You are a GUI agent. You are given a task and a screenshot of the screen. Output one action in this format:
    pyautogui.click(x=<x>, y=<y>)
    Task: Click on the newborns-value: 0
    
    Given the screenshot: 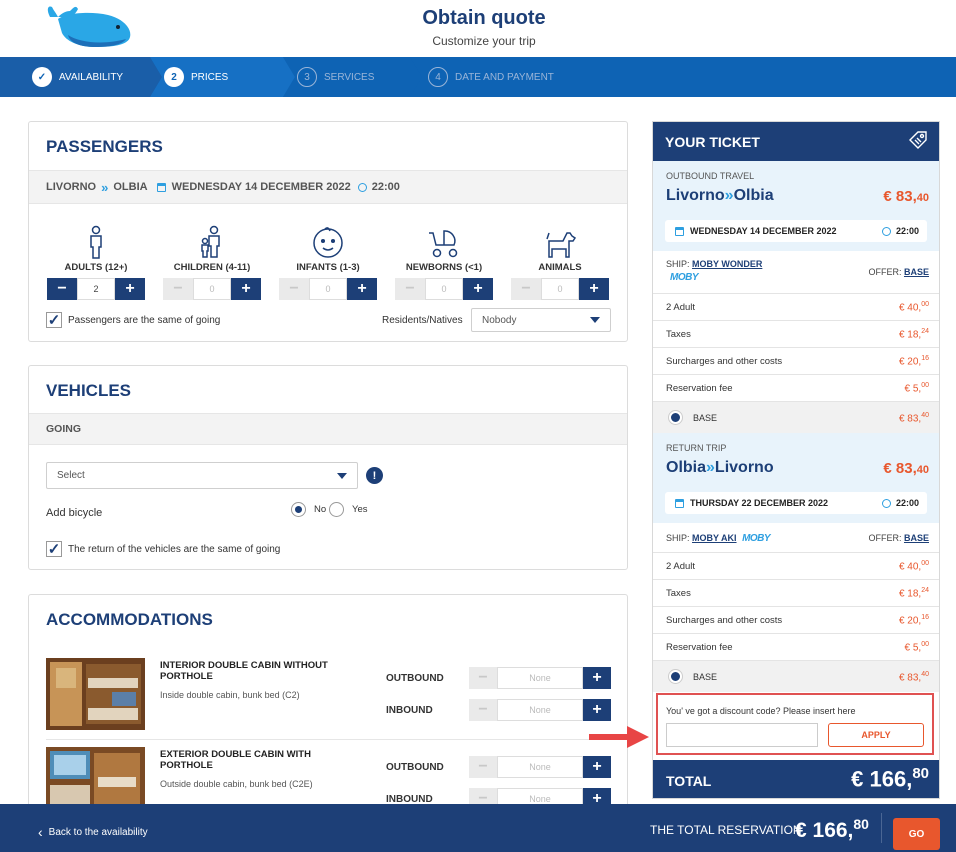 What is the action you would take?
    pyautogui.click(x=444, y=289)
    